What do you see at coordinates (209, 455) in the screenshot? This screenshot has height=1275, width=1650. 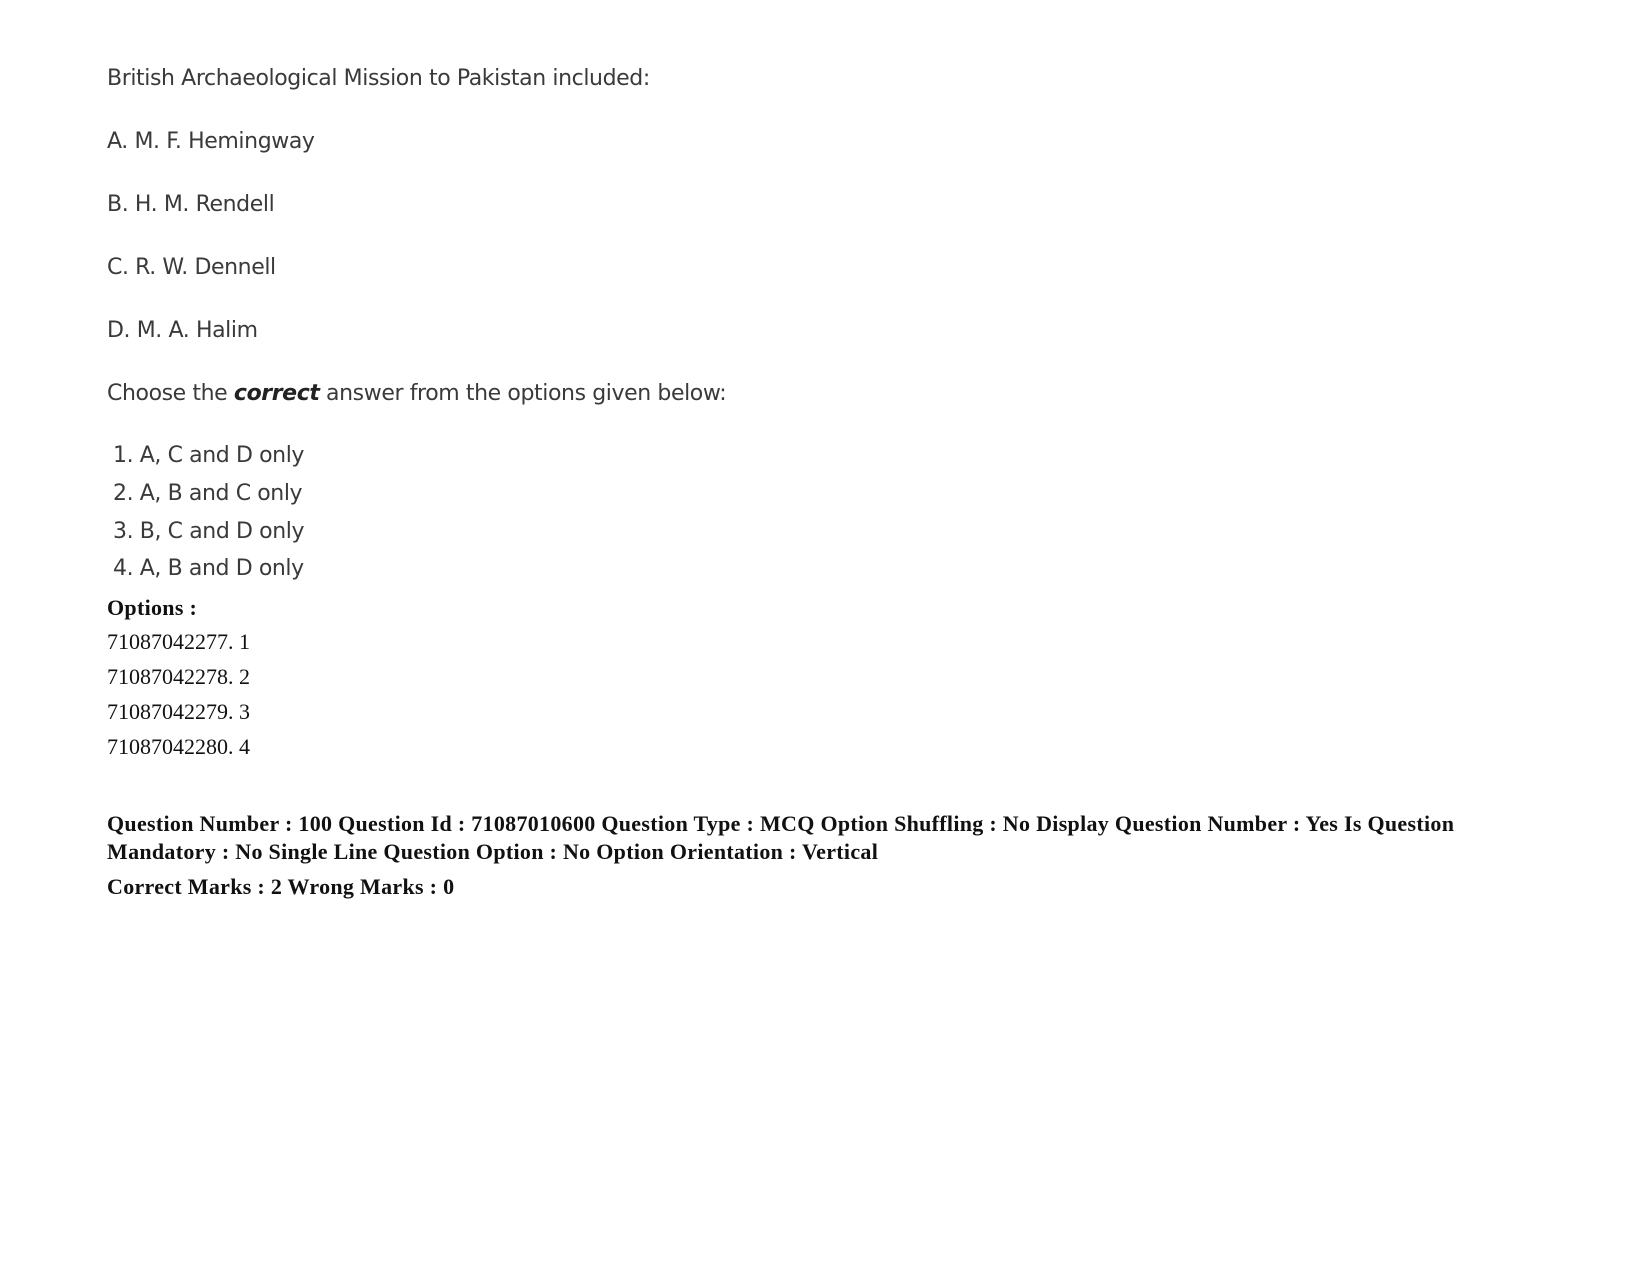 I see `choice-1: 1. A, C and D only` at bounding box center [209, 455].